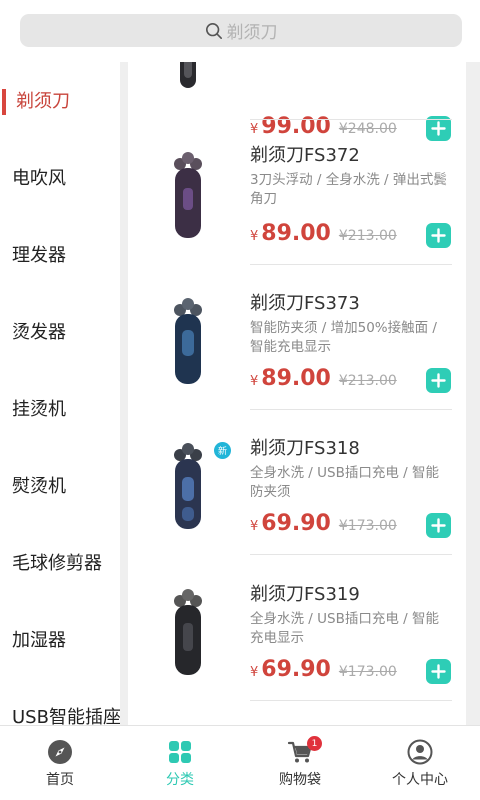 This screenshot has width=480, height=800. I want to click on tab-label: 个人中心, so click(420, 780).